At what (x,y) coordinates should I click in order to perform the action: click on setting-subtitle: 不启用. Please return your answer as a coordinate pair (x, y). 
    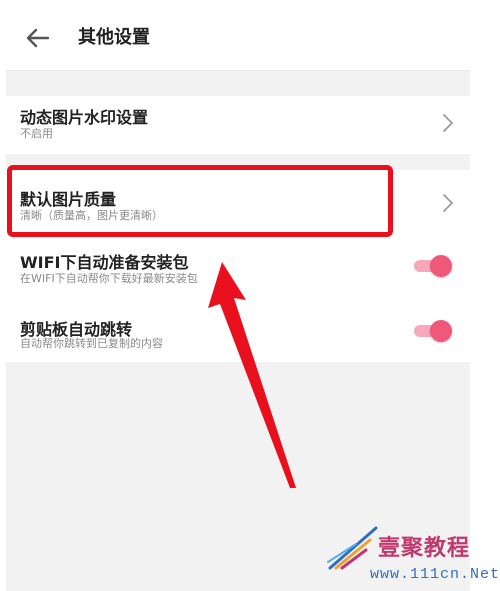
    Looking at the image, I should click on (36, 133).